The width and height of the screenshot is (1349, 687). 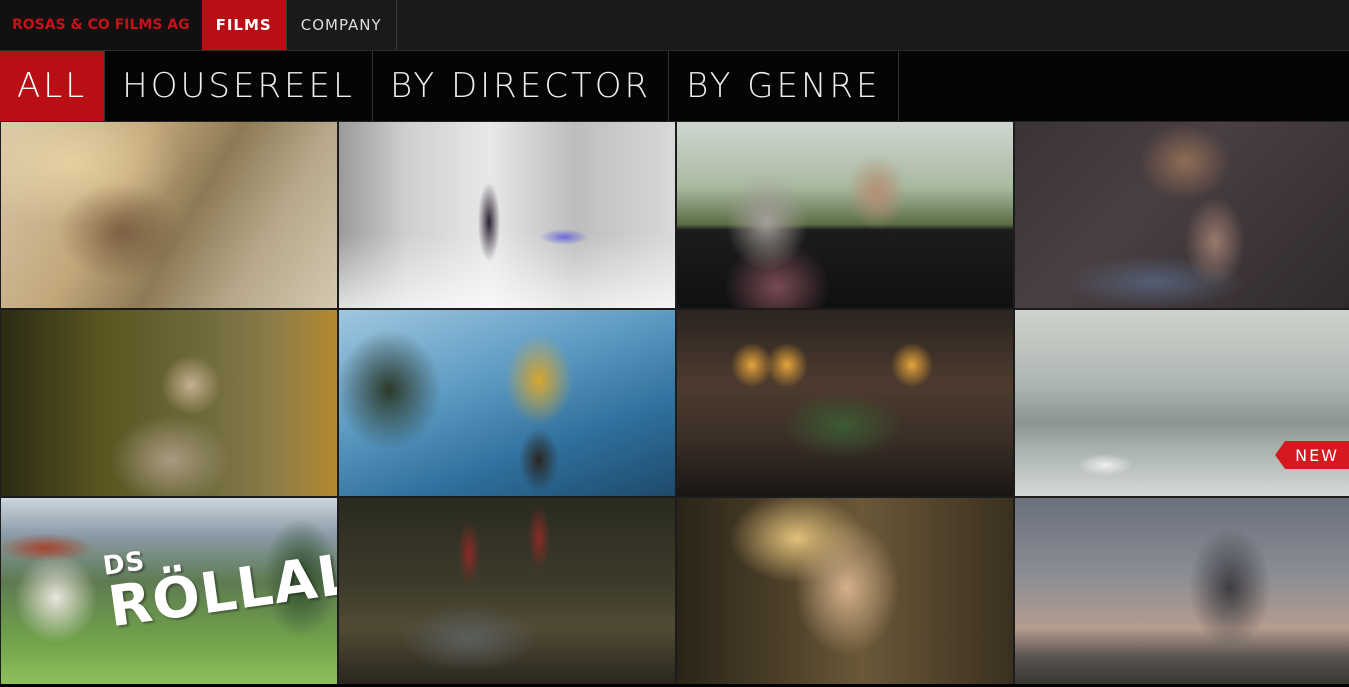 What do you see at coordinates (521, 86) in the screenshot?
I see `tab-by-director: BY DIRECTOR` at bounding box center [521, 86].